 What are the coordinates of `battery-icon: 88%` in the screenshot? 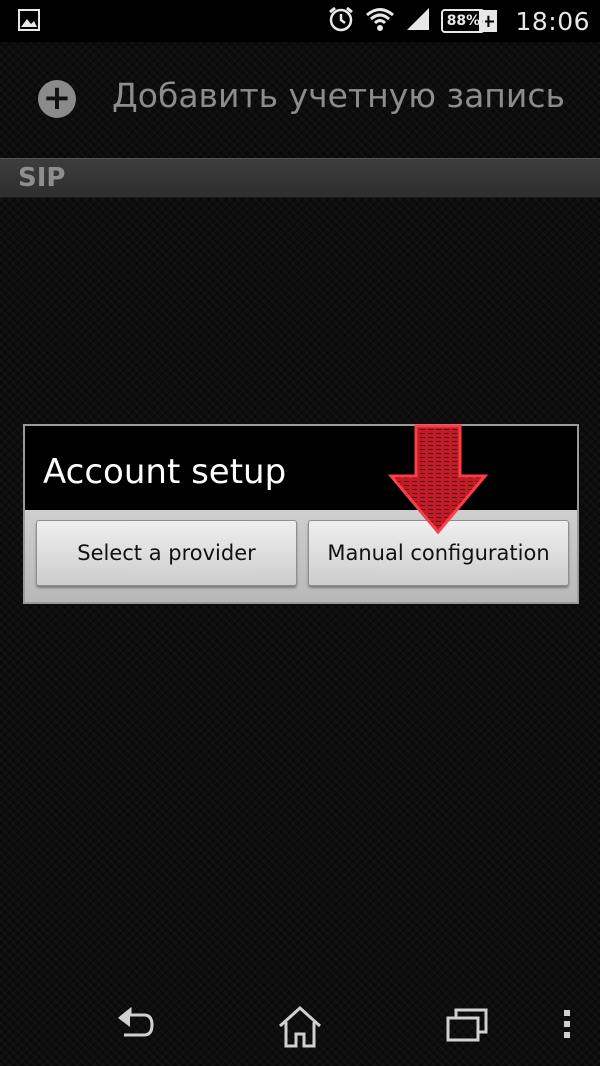 It's located at (463, 21).